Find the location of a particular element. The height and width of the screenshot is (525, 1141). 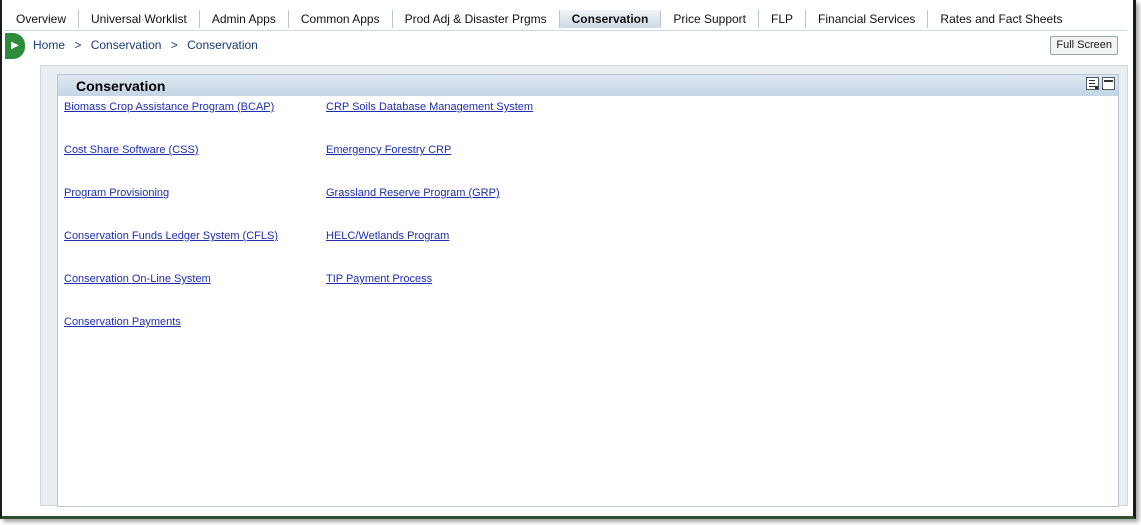

panel-header: Conservation is located at coordinates (588, 85).